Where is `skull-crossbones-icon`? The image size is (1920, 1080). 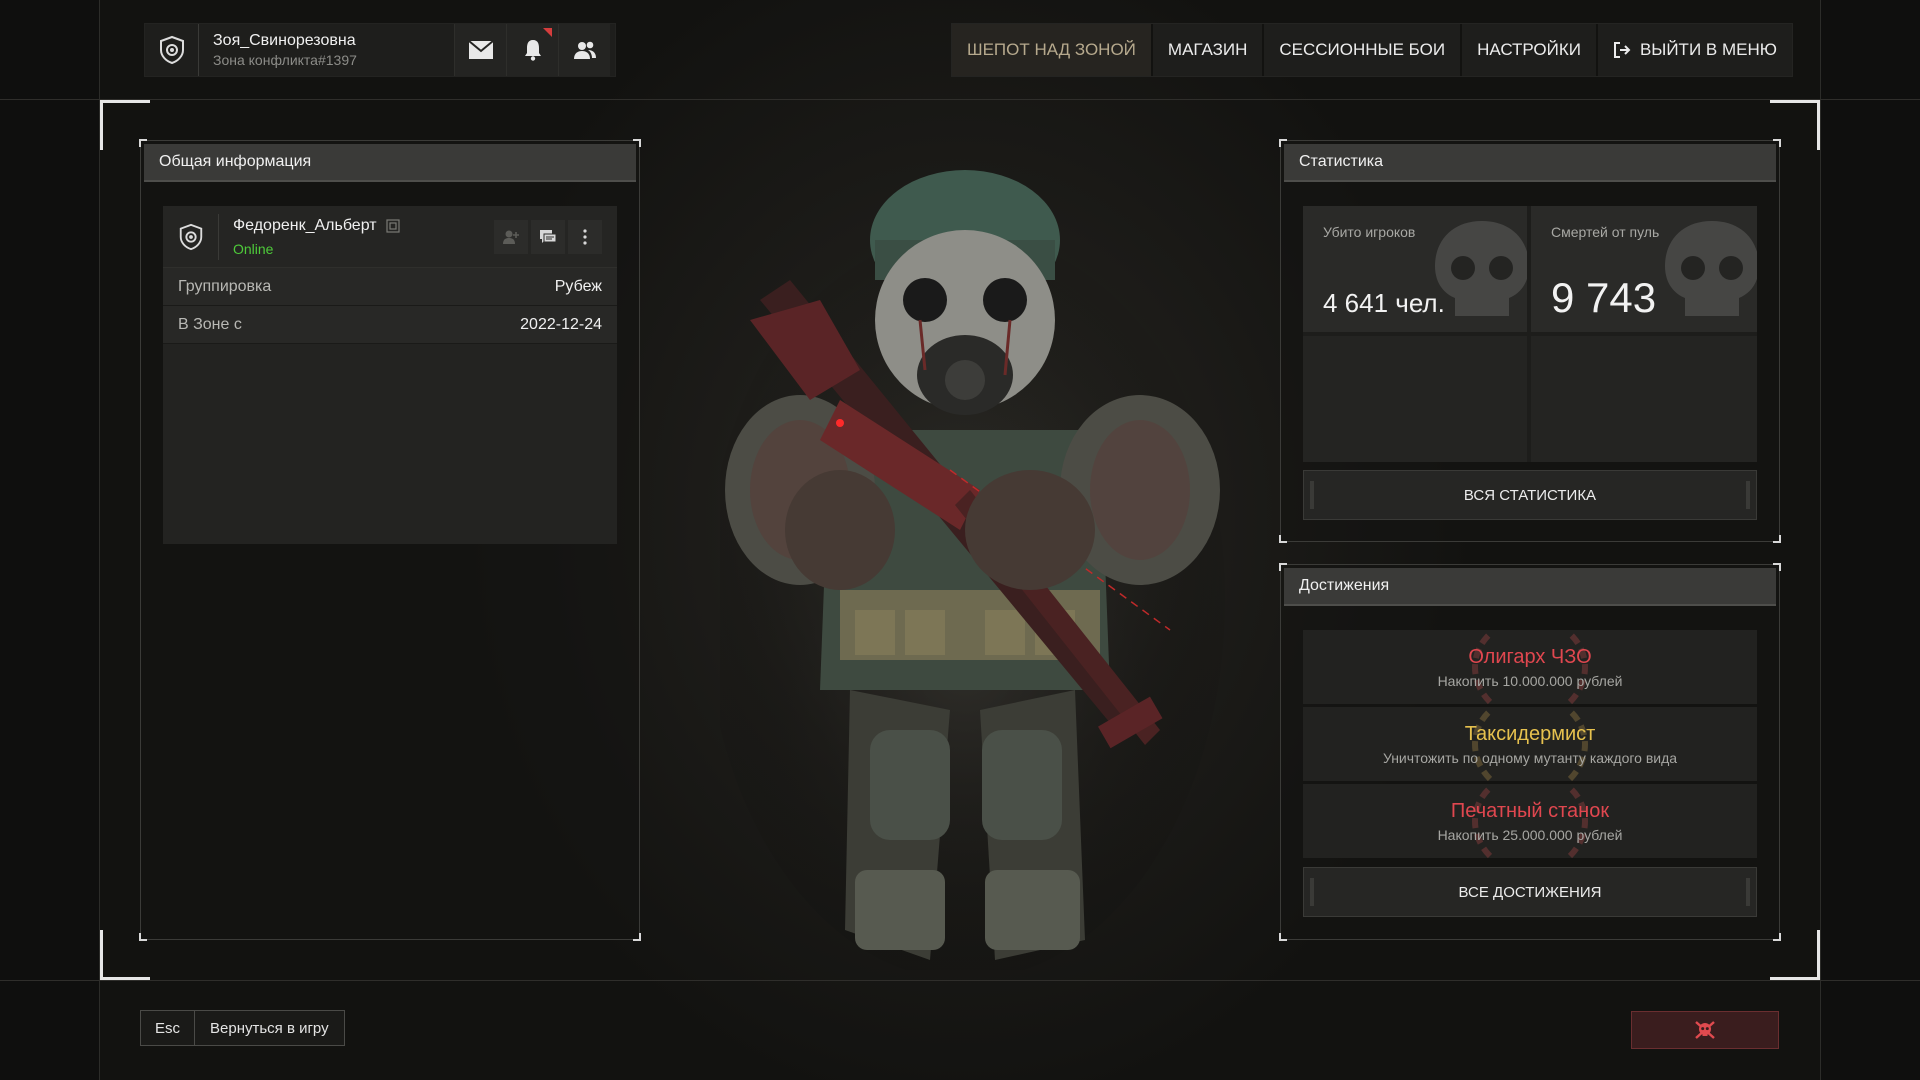 skull-crossbones-icon is located at coordinates (1705, 1030).